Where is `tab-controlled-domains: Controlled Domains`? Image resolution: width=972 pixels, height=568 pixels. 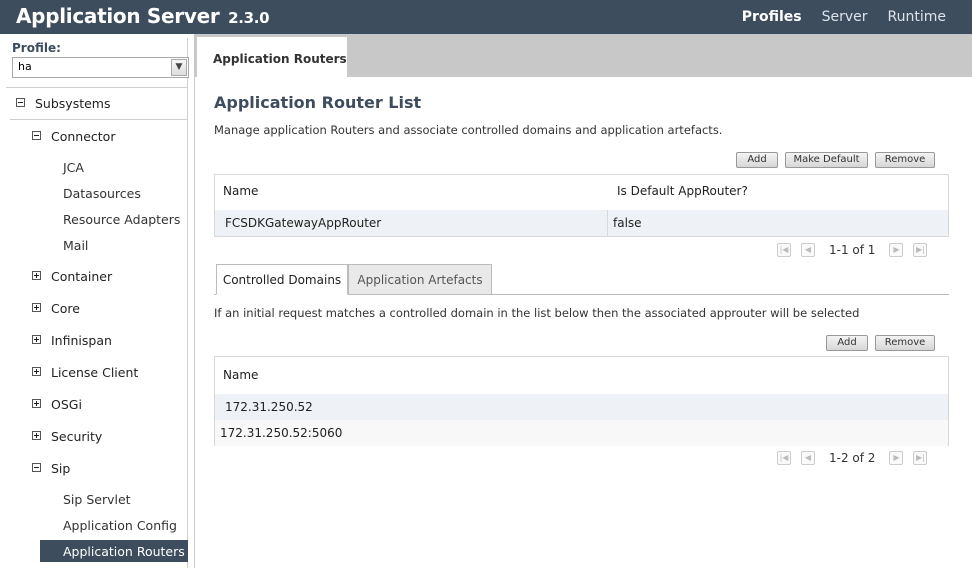
tab-controlled-domains: Controlled Domains is located at coordinates (282, 279).